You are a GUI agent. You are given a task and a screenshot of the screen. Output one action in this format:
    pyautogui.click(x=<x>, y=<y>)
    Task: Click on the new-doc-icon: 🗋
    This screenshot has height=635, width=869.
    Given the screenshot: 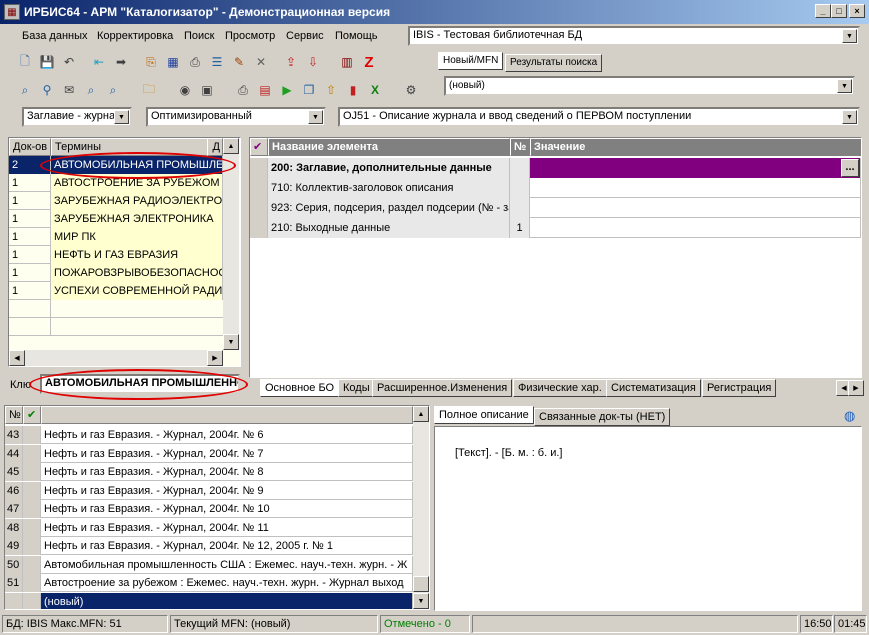 What is the action you would take?
    pyautogui.click(x=25, y=62)
    